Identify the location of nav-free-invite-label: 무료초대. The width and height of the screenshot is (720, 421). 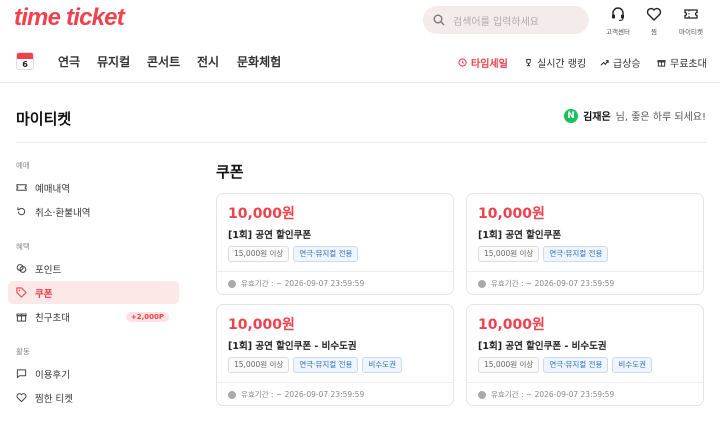
(688, 64).